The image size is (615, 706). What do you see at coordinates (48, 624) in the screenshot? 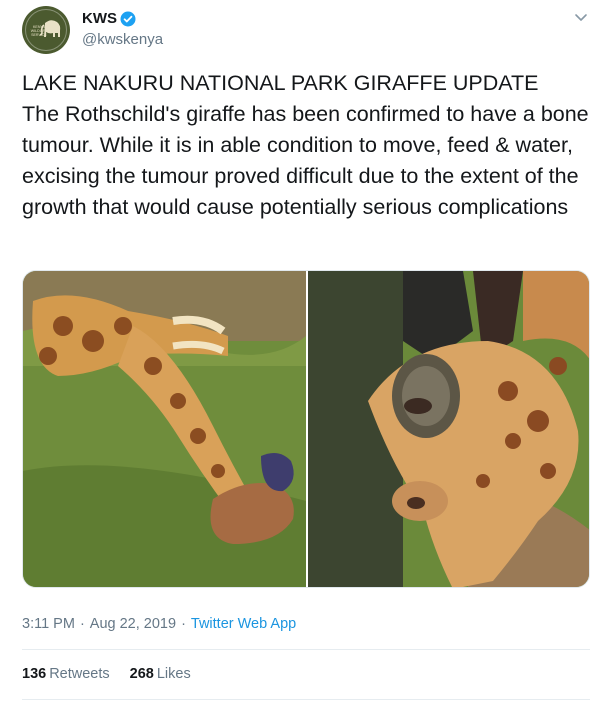
I see `tweet-time: 3:11 PM` at bounding box center [48, 624].